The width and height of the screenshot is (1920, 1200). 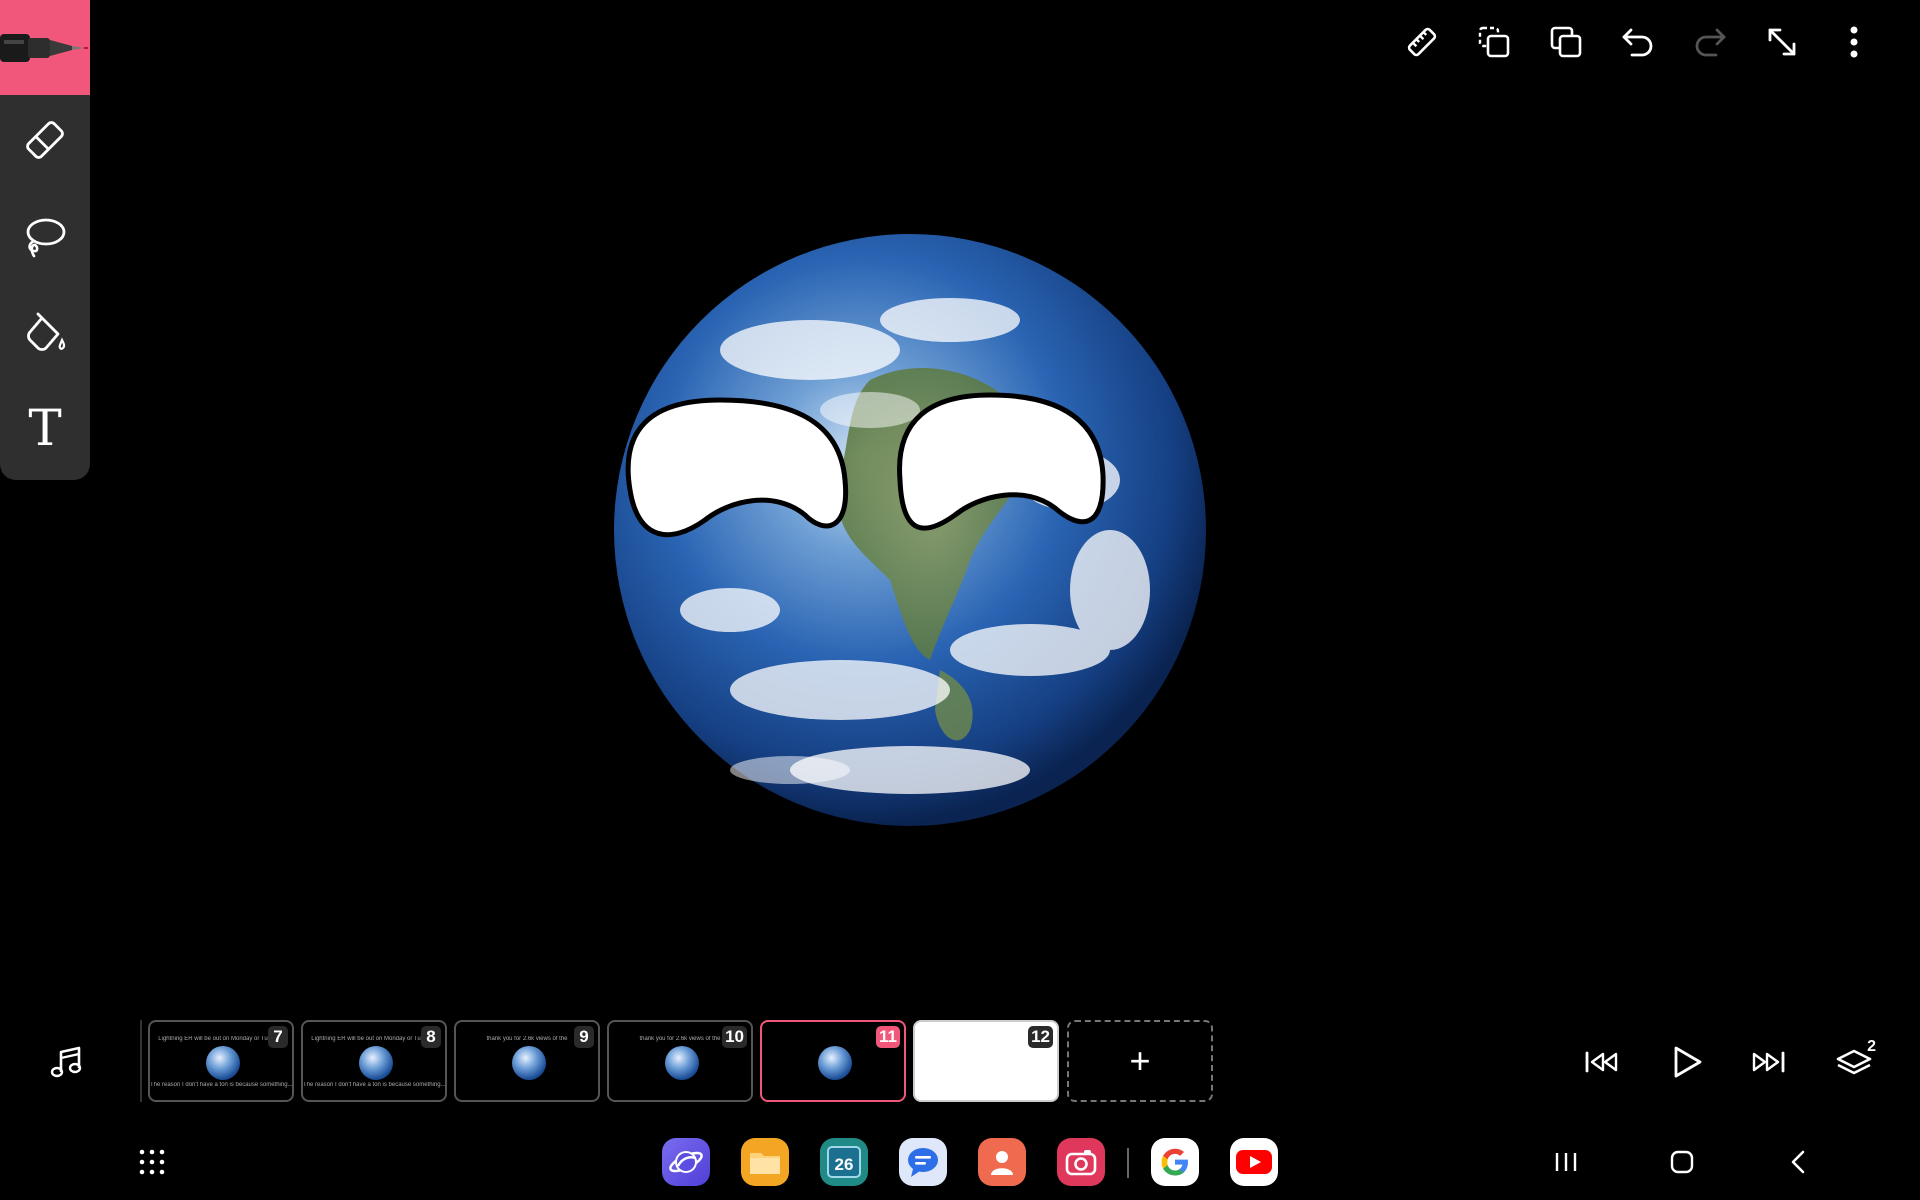 I want to click on recents-icon, so click(x=1566, y=1162).